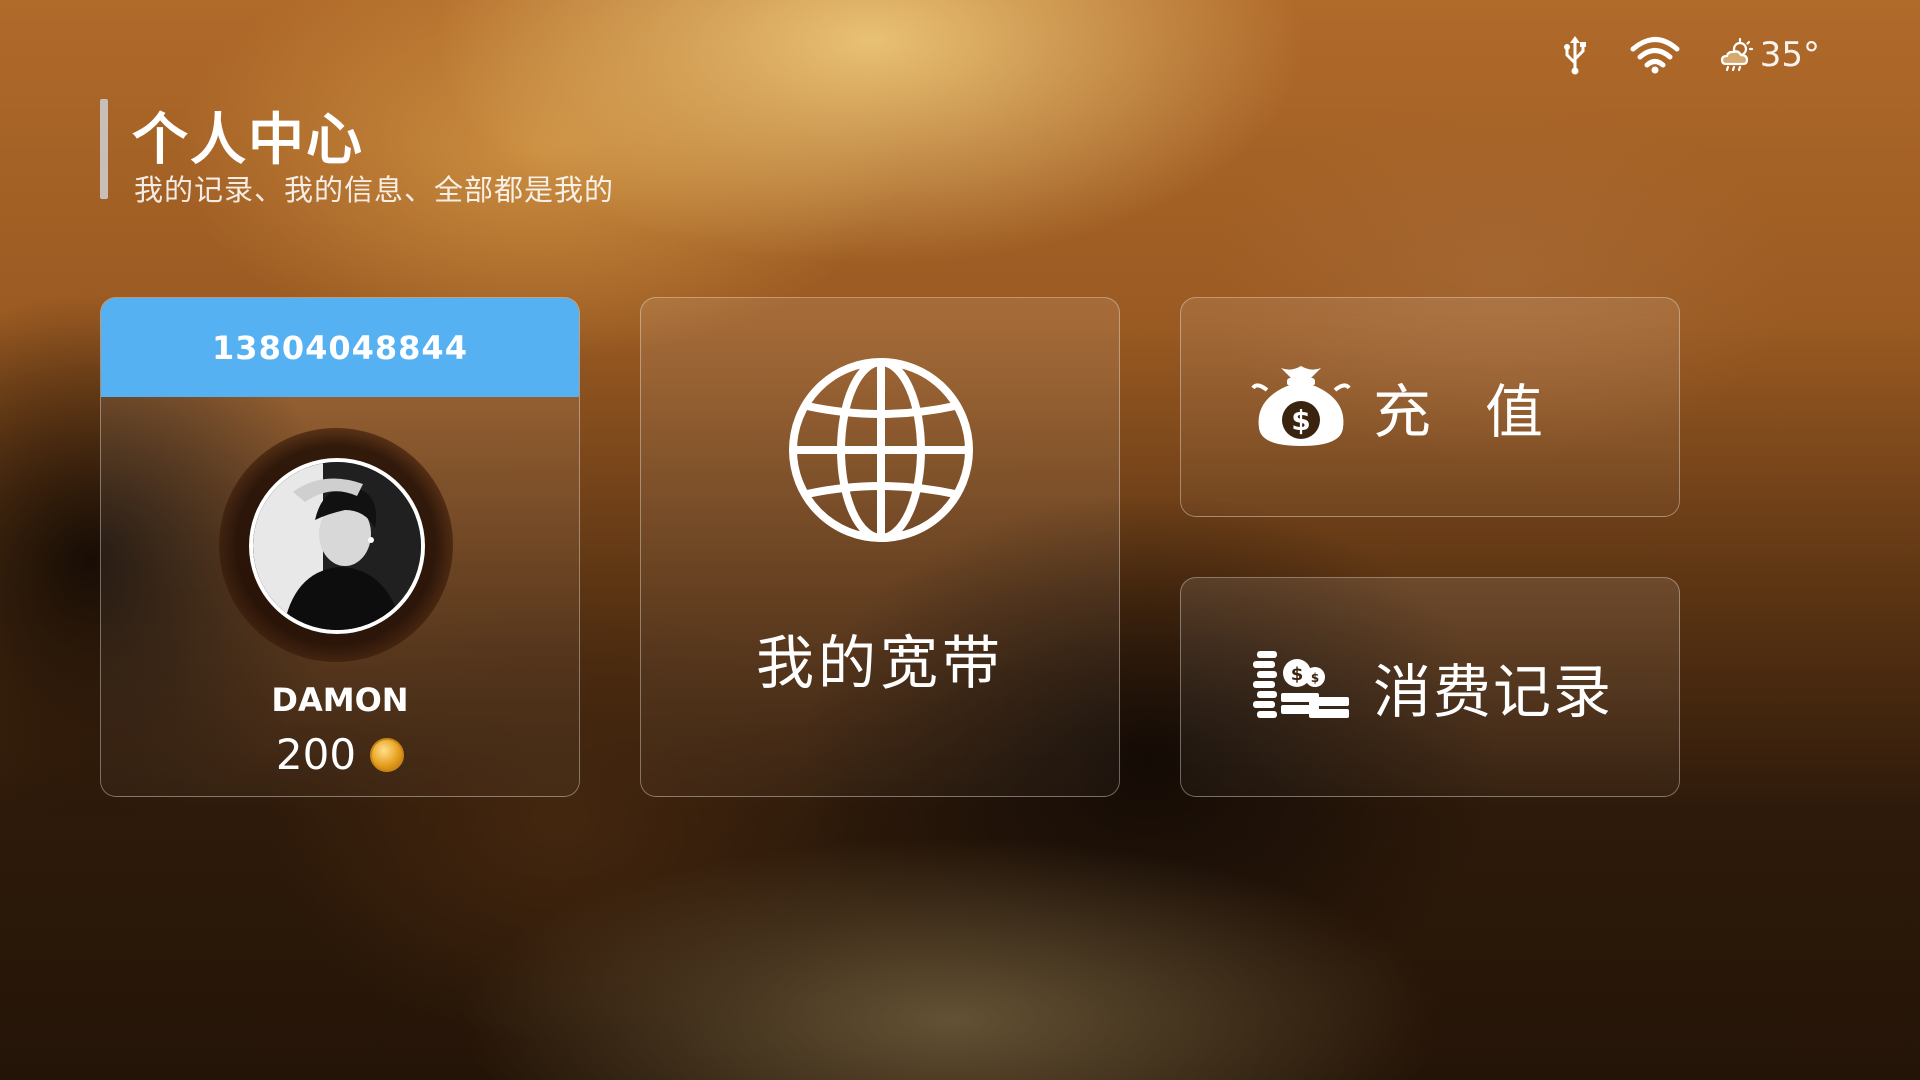  What do you see at coordinates (881, 452) in the screenshot?
I see `globe-icon` at bounding box center [881, 452].